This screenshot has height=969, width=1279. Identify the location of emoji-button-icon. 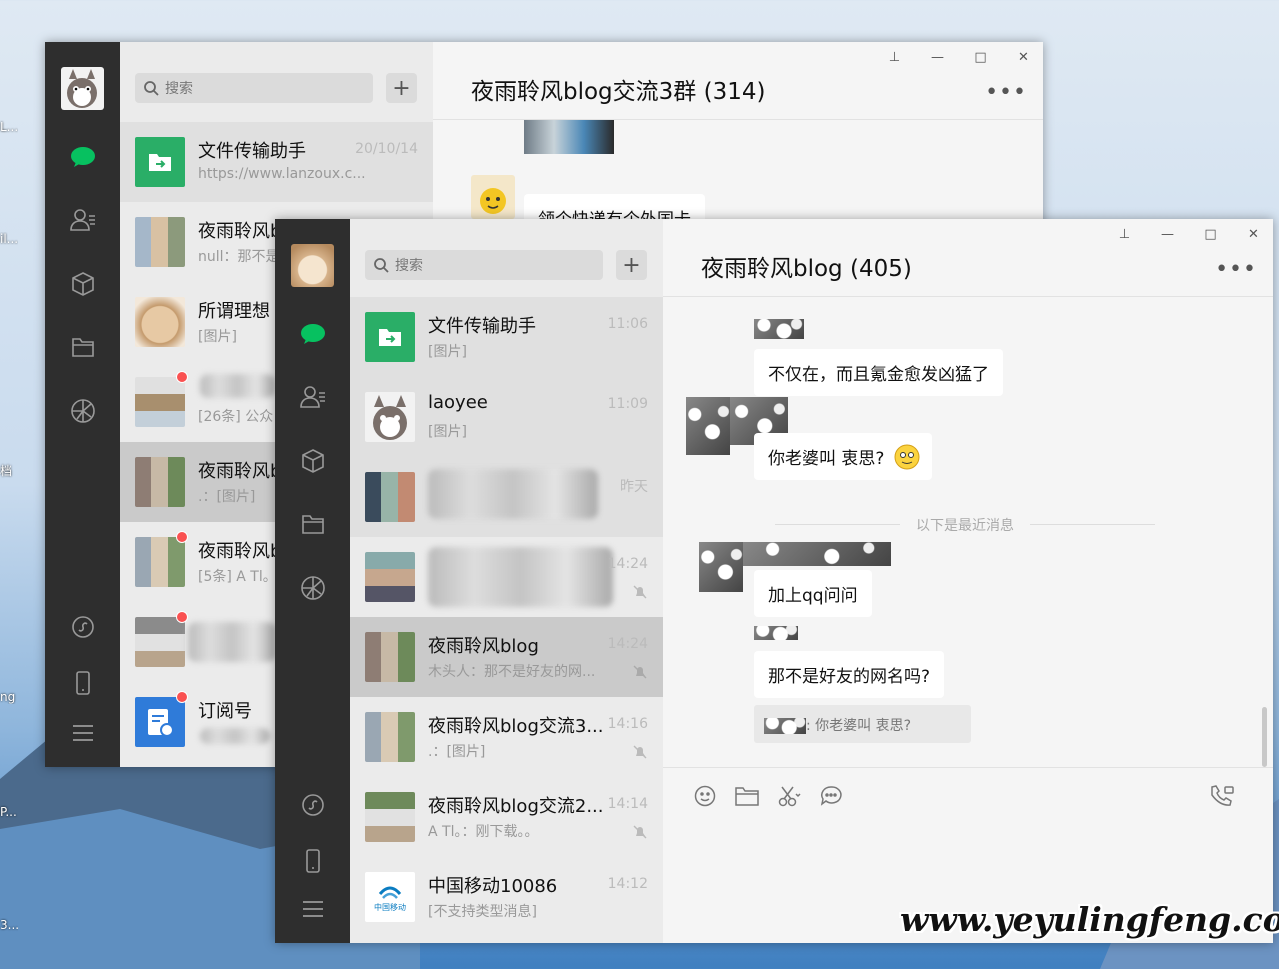
(705, 796).